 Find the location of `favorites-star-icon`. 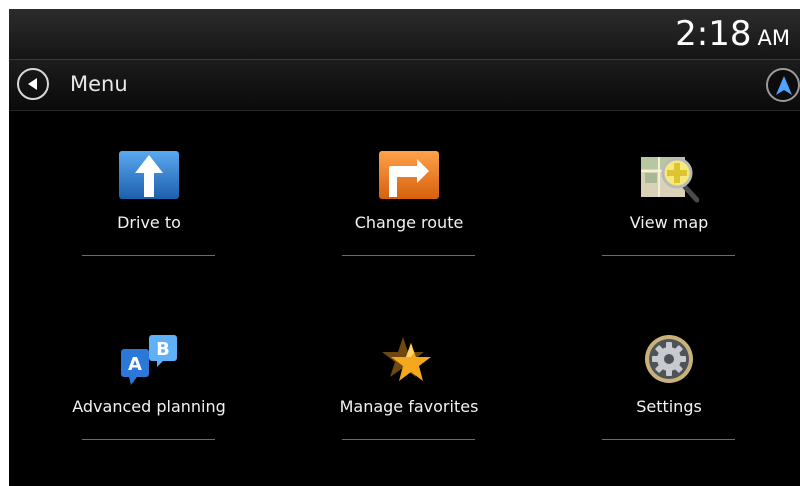

favorites-star-icon is located at coordinates (406, 359).